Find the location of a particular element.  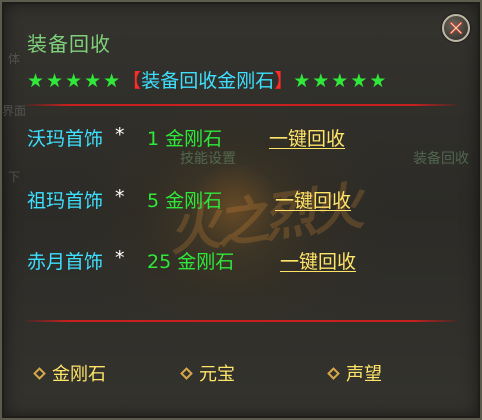

recycle-button-zuma: 一键回收 is located at coordinates (313, 199).